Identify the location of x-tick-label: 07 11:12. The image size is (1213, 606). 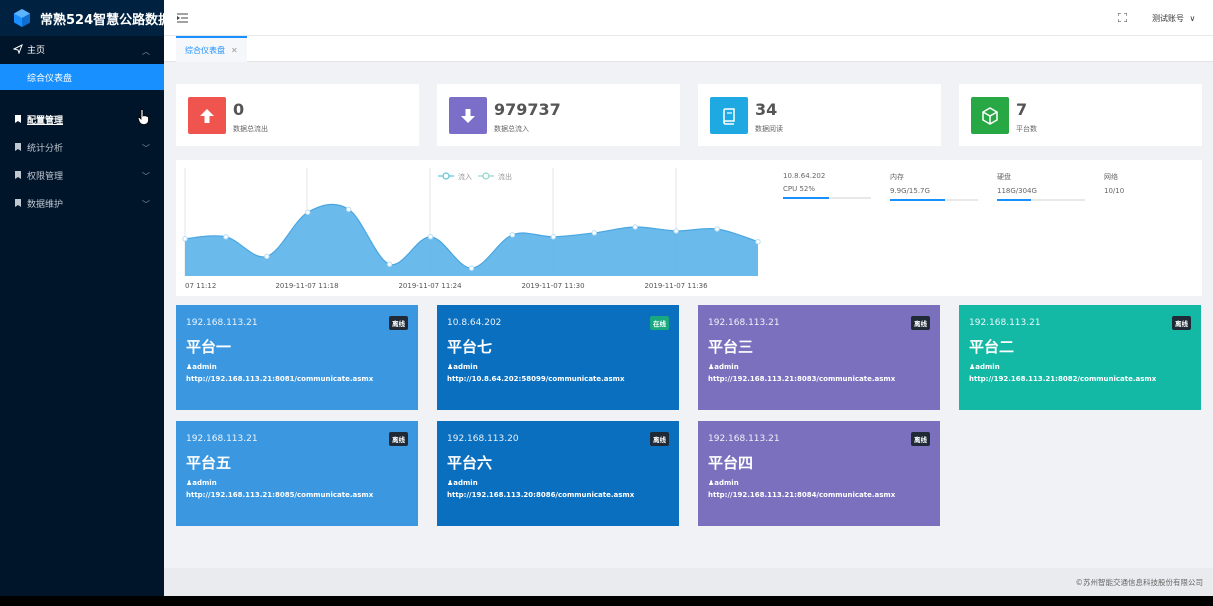
(200, 286).